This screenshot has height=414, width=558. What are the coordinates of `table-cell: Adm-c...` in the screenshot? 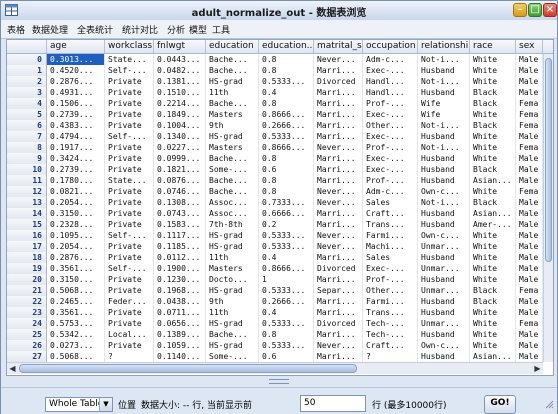 It's located at (390, 59).